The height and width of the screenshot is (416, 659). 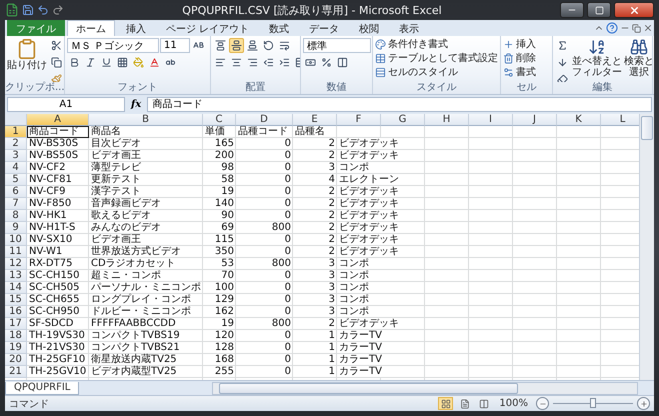 I want to click on file-tab: ファイル, so click(x=36, y=28).